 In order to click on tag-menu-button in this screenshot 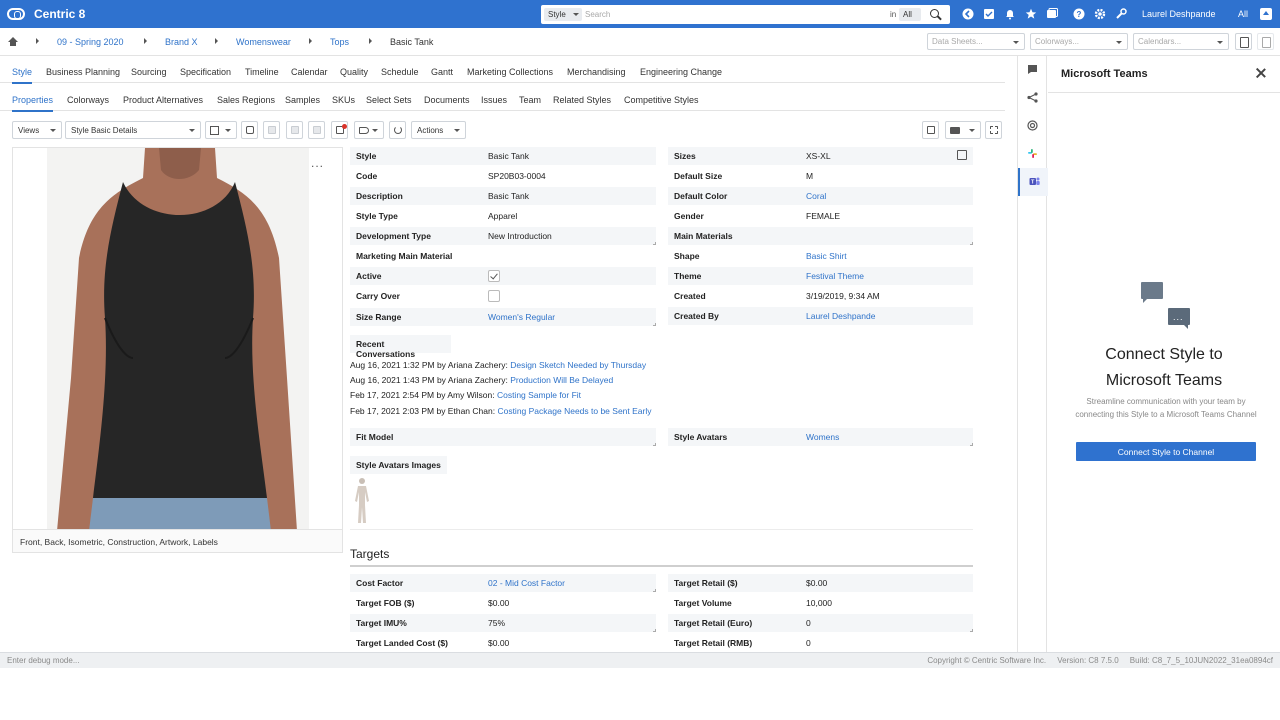, I will do `click(369, 130)`.